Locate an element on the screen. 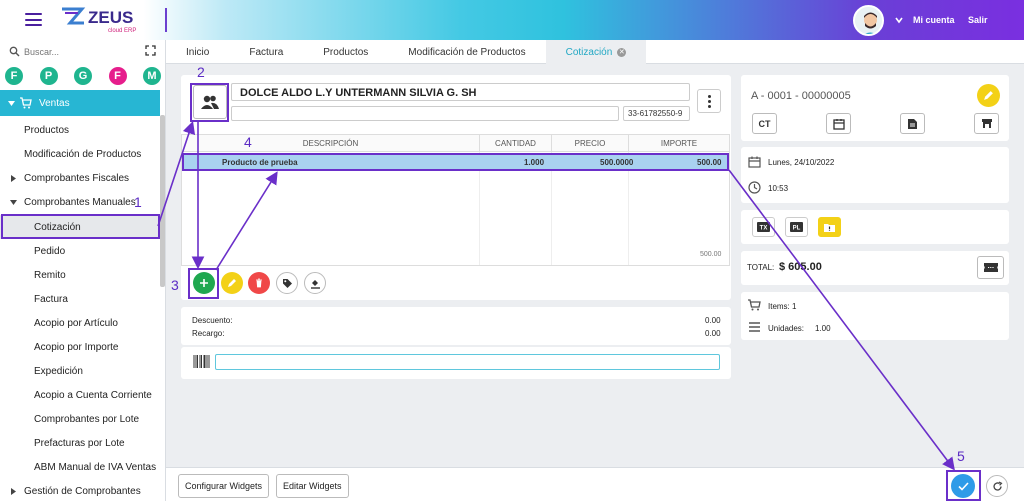  pl-icon: PL is located at coordinates (796, 227).